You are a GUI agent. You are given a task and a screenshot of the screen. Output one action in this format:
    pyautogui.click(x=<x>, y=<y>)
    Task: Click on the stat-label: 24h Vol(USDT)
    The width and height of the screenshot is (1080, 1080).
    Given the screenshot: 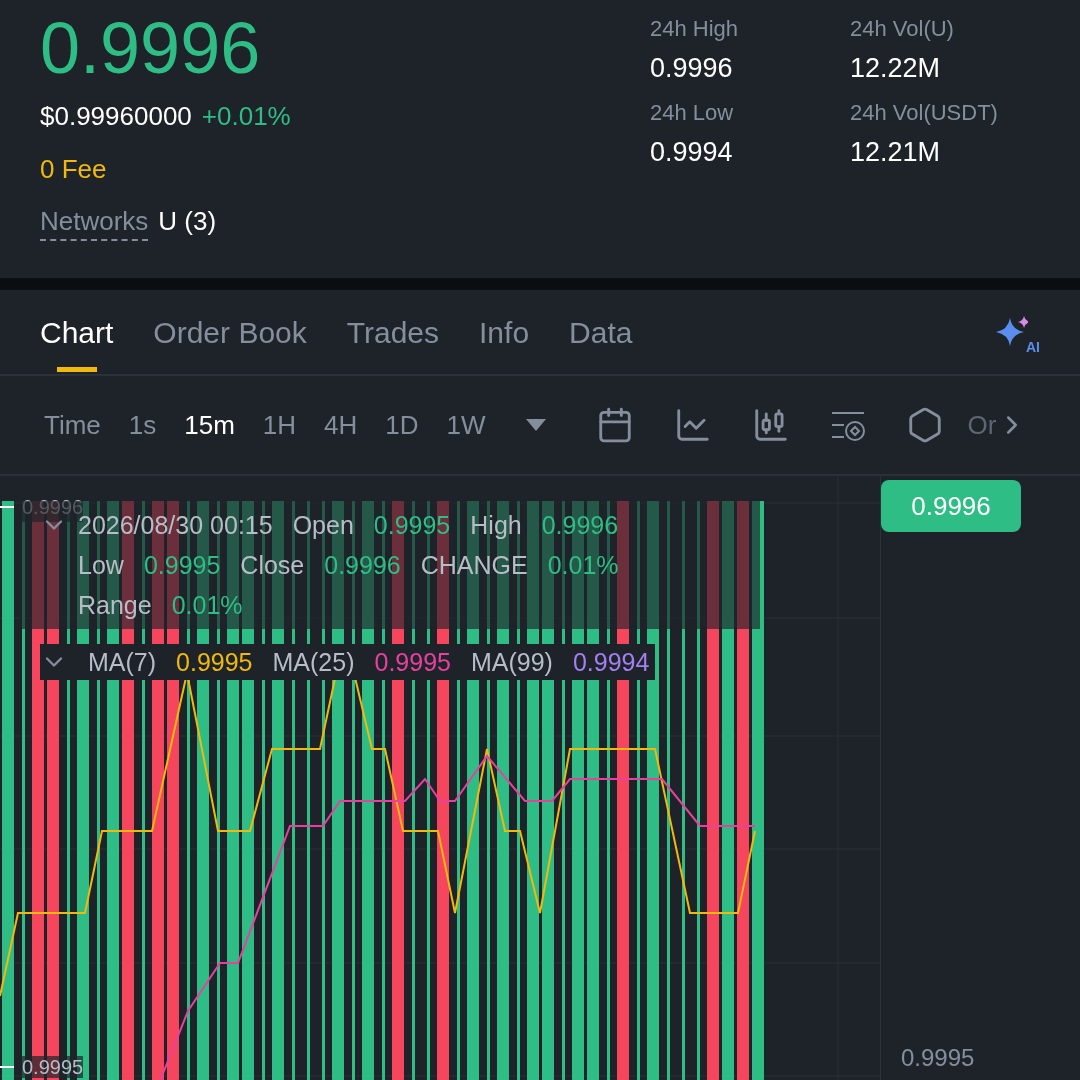 What is the action you would take?
    pyautogui.click(x=924, y=113)
    